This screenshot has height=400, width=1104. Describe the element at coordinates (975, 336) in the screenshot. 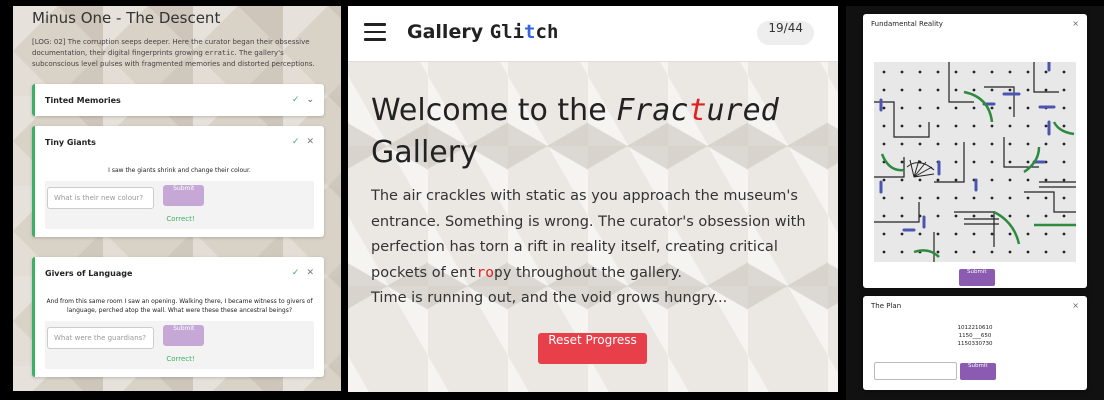

I see `plan-code: 1012210610 1150___650 1150330730` at that location.